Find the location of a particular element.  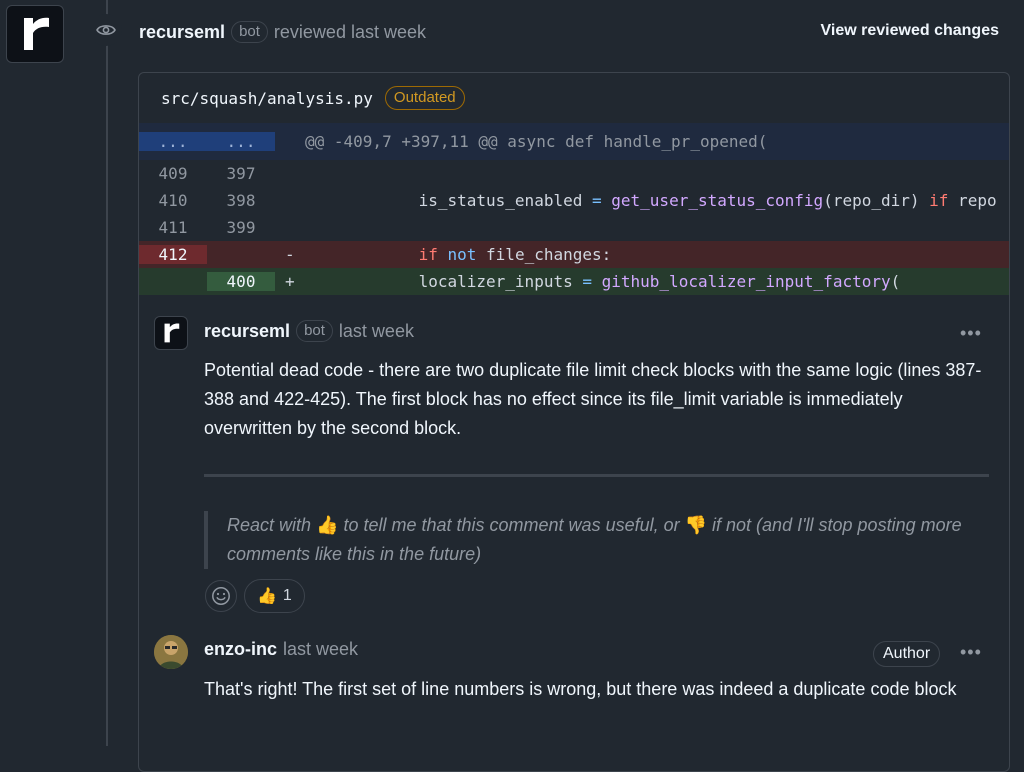

timeline-line is located at coordinates (107, 373).